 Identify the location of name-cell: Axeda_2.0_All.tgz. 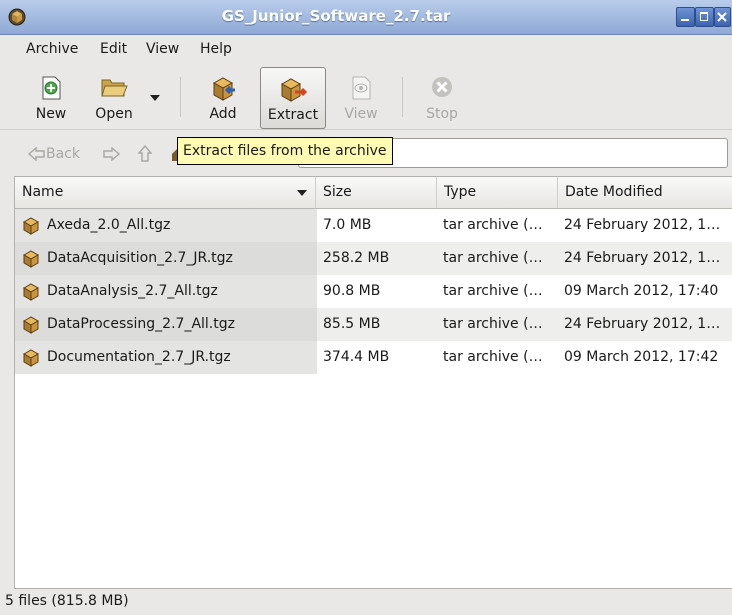
(166, 225).